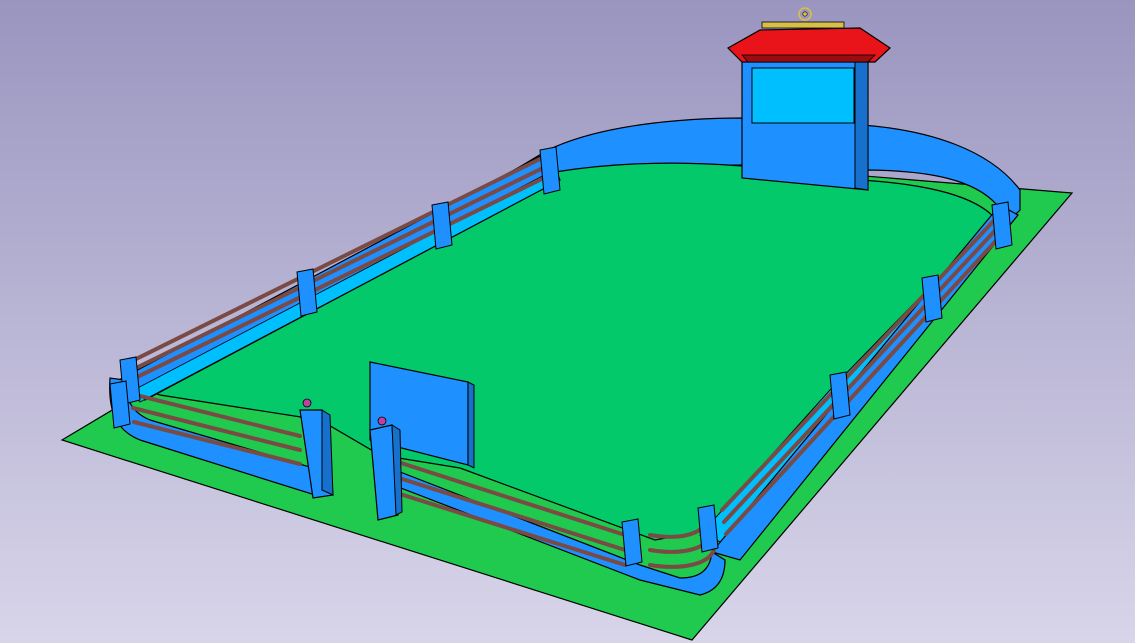  Describe the element at coordinates (809, 99) in the screenshot. I see `pavilion-gate` at that location.